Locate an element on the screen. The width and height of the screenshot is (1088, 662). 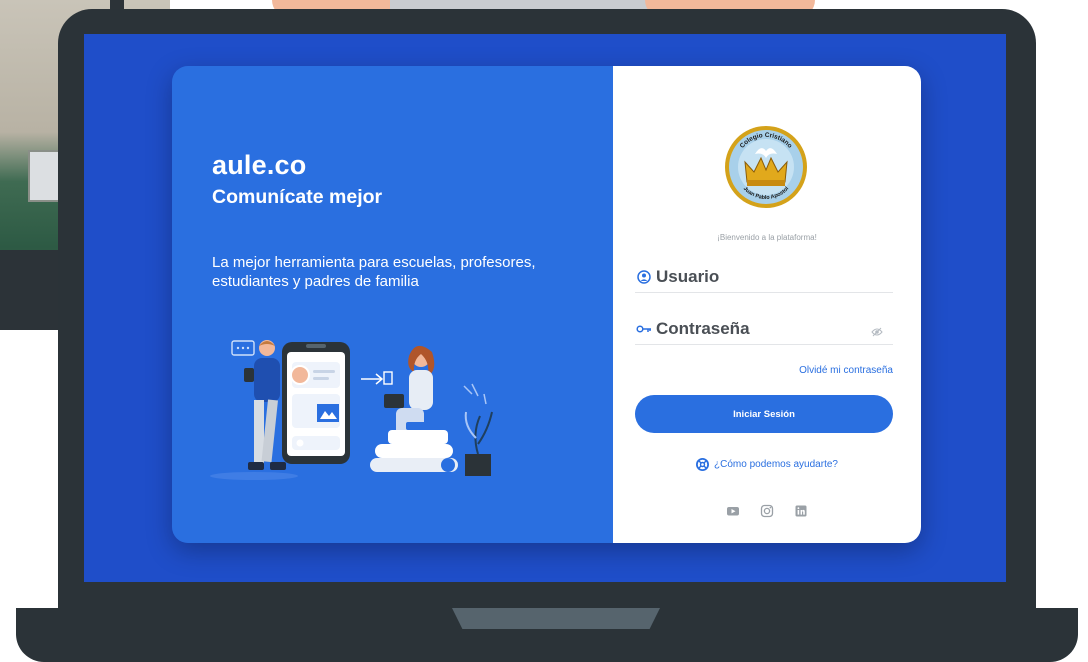
brand-tagline: Comunícate mejor is located at coordinates (297, 197).